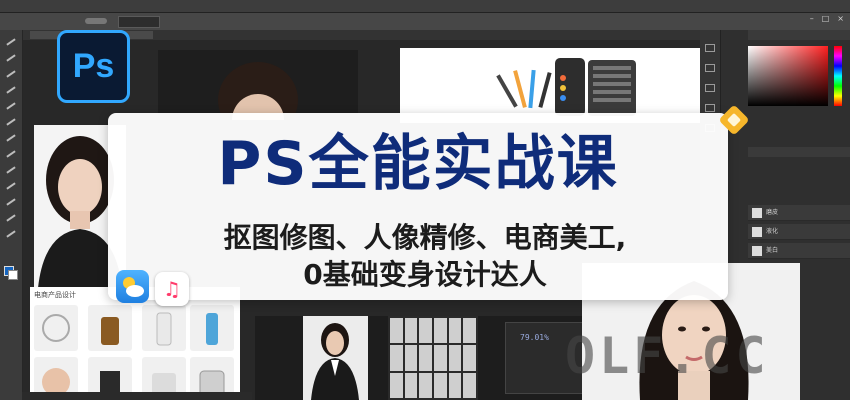 This screenshot has width=850, height=400. I want to click on watermark: OLF.CC, so click(667, 356).